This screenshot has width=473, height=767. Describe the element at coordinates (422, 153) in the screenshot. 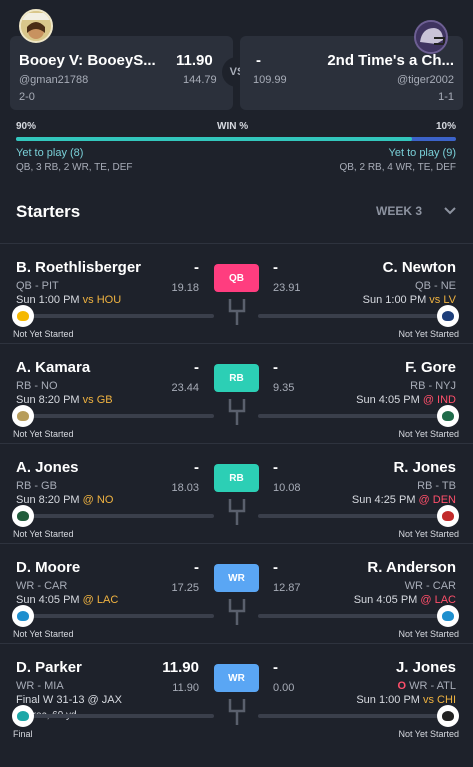

I see `right-yet-to-play: Yet to play (9)` at that location.